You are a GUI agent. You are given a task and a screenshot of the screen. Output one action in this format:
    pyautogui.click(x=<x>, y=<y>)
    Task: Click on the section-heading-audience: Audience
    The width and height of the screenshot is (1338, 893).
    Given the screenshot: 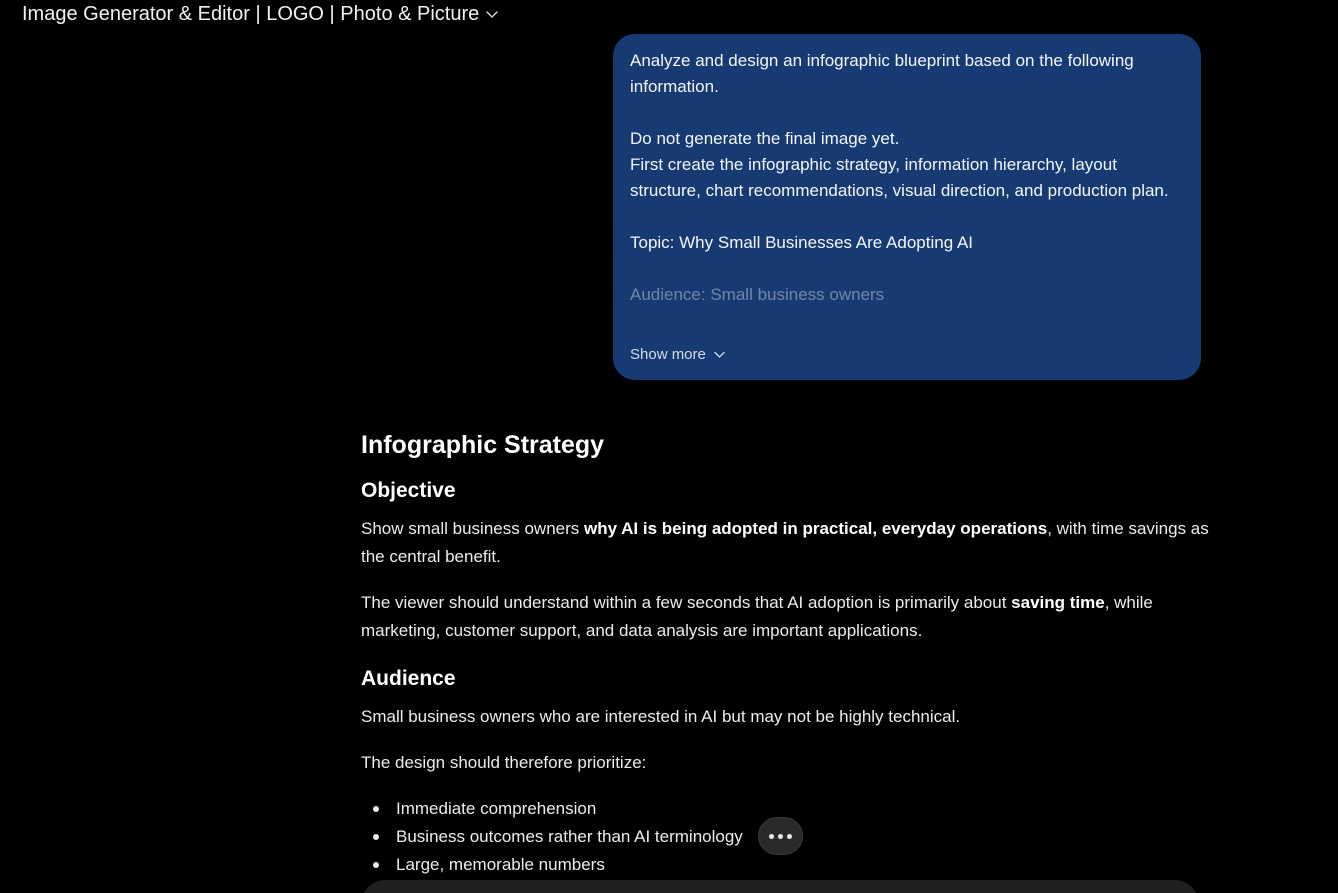 What is the action you would take?
    pyautogui.click(x=408, y=678)
    